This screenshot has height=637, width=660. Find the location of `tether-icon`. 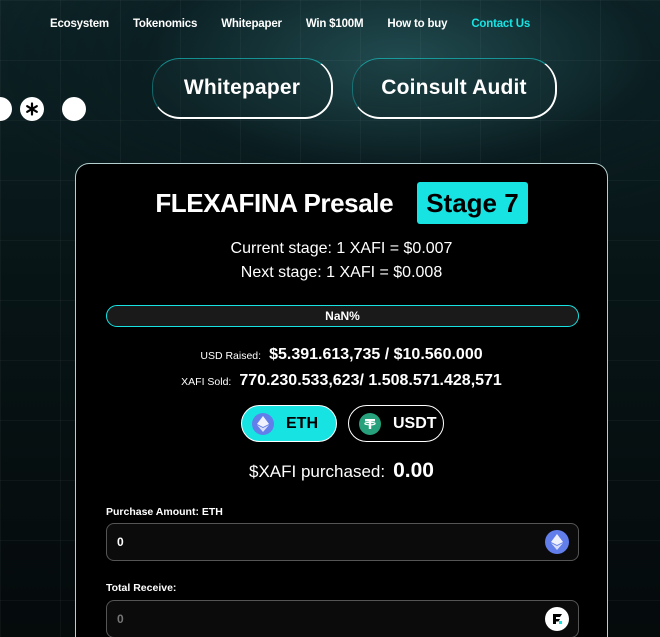

tether-icon is located at coordinates (370, 423).